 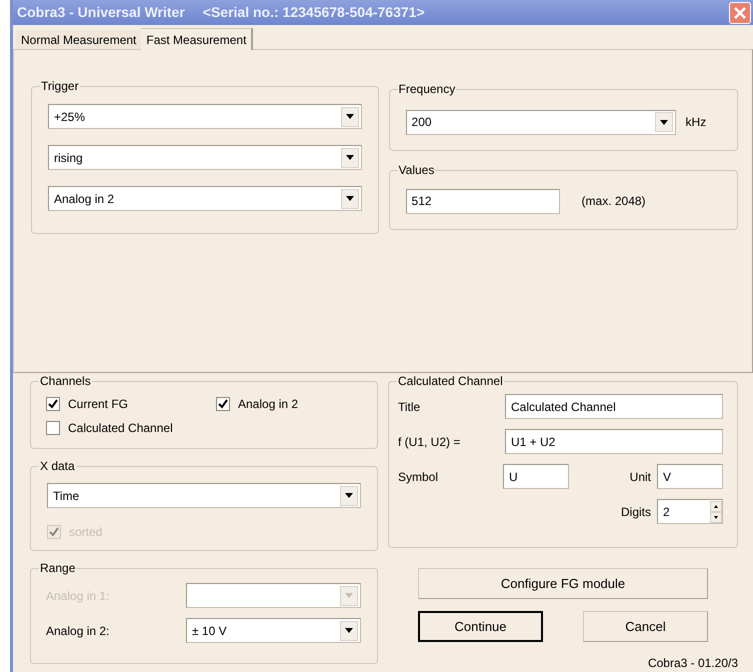 I want to click on input-field: V, so click(x=690, y=476).